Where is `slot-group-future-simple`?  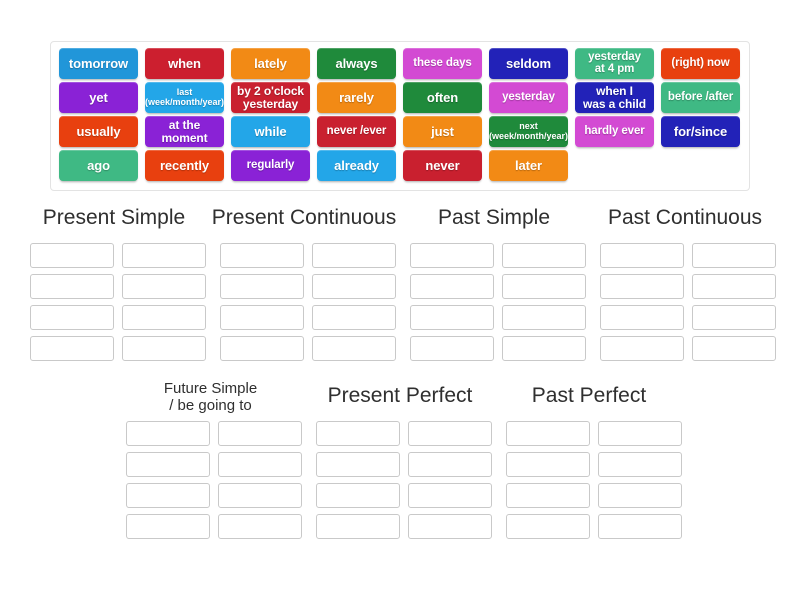 slot-group-future-simple is located at coordinates (214, 480).